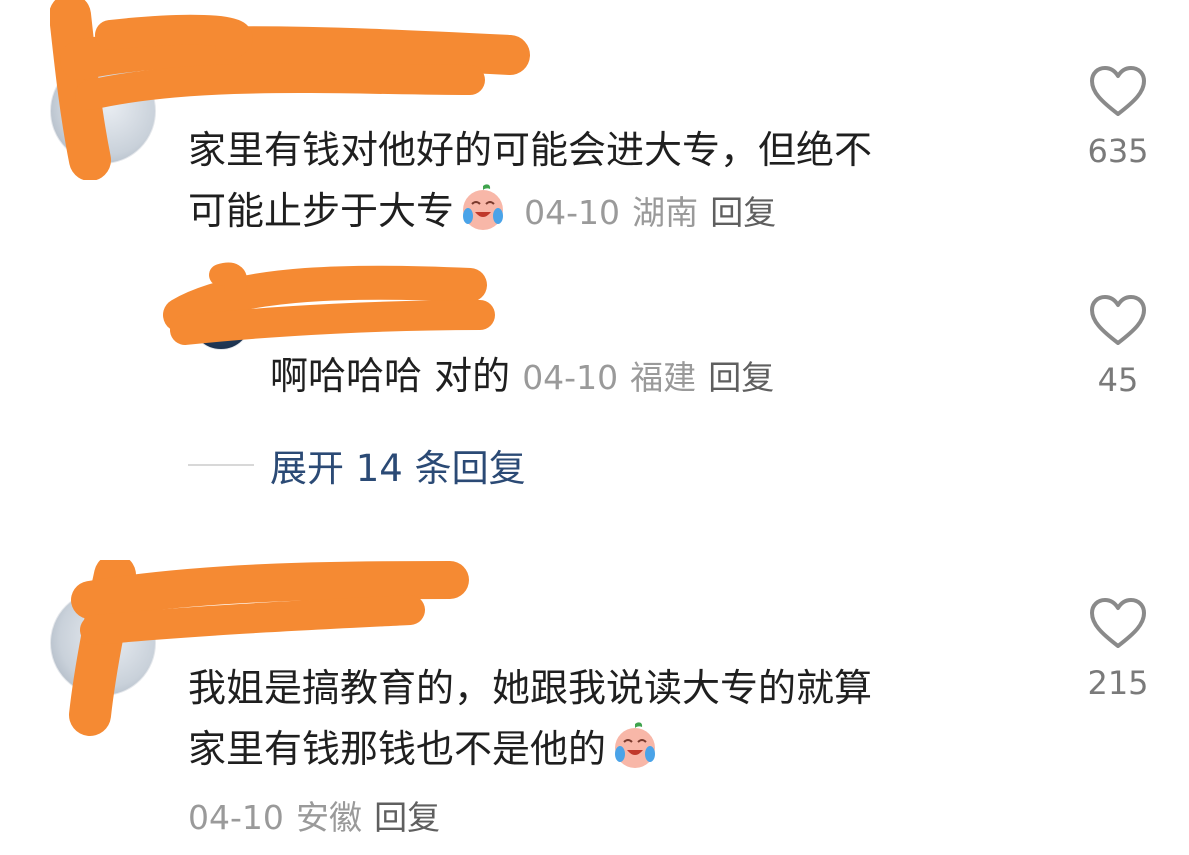  I want to click on comment-location: 湖南, so click(665, 212).